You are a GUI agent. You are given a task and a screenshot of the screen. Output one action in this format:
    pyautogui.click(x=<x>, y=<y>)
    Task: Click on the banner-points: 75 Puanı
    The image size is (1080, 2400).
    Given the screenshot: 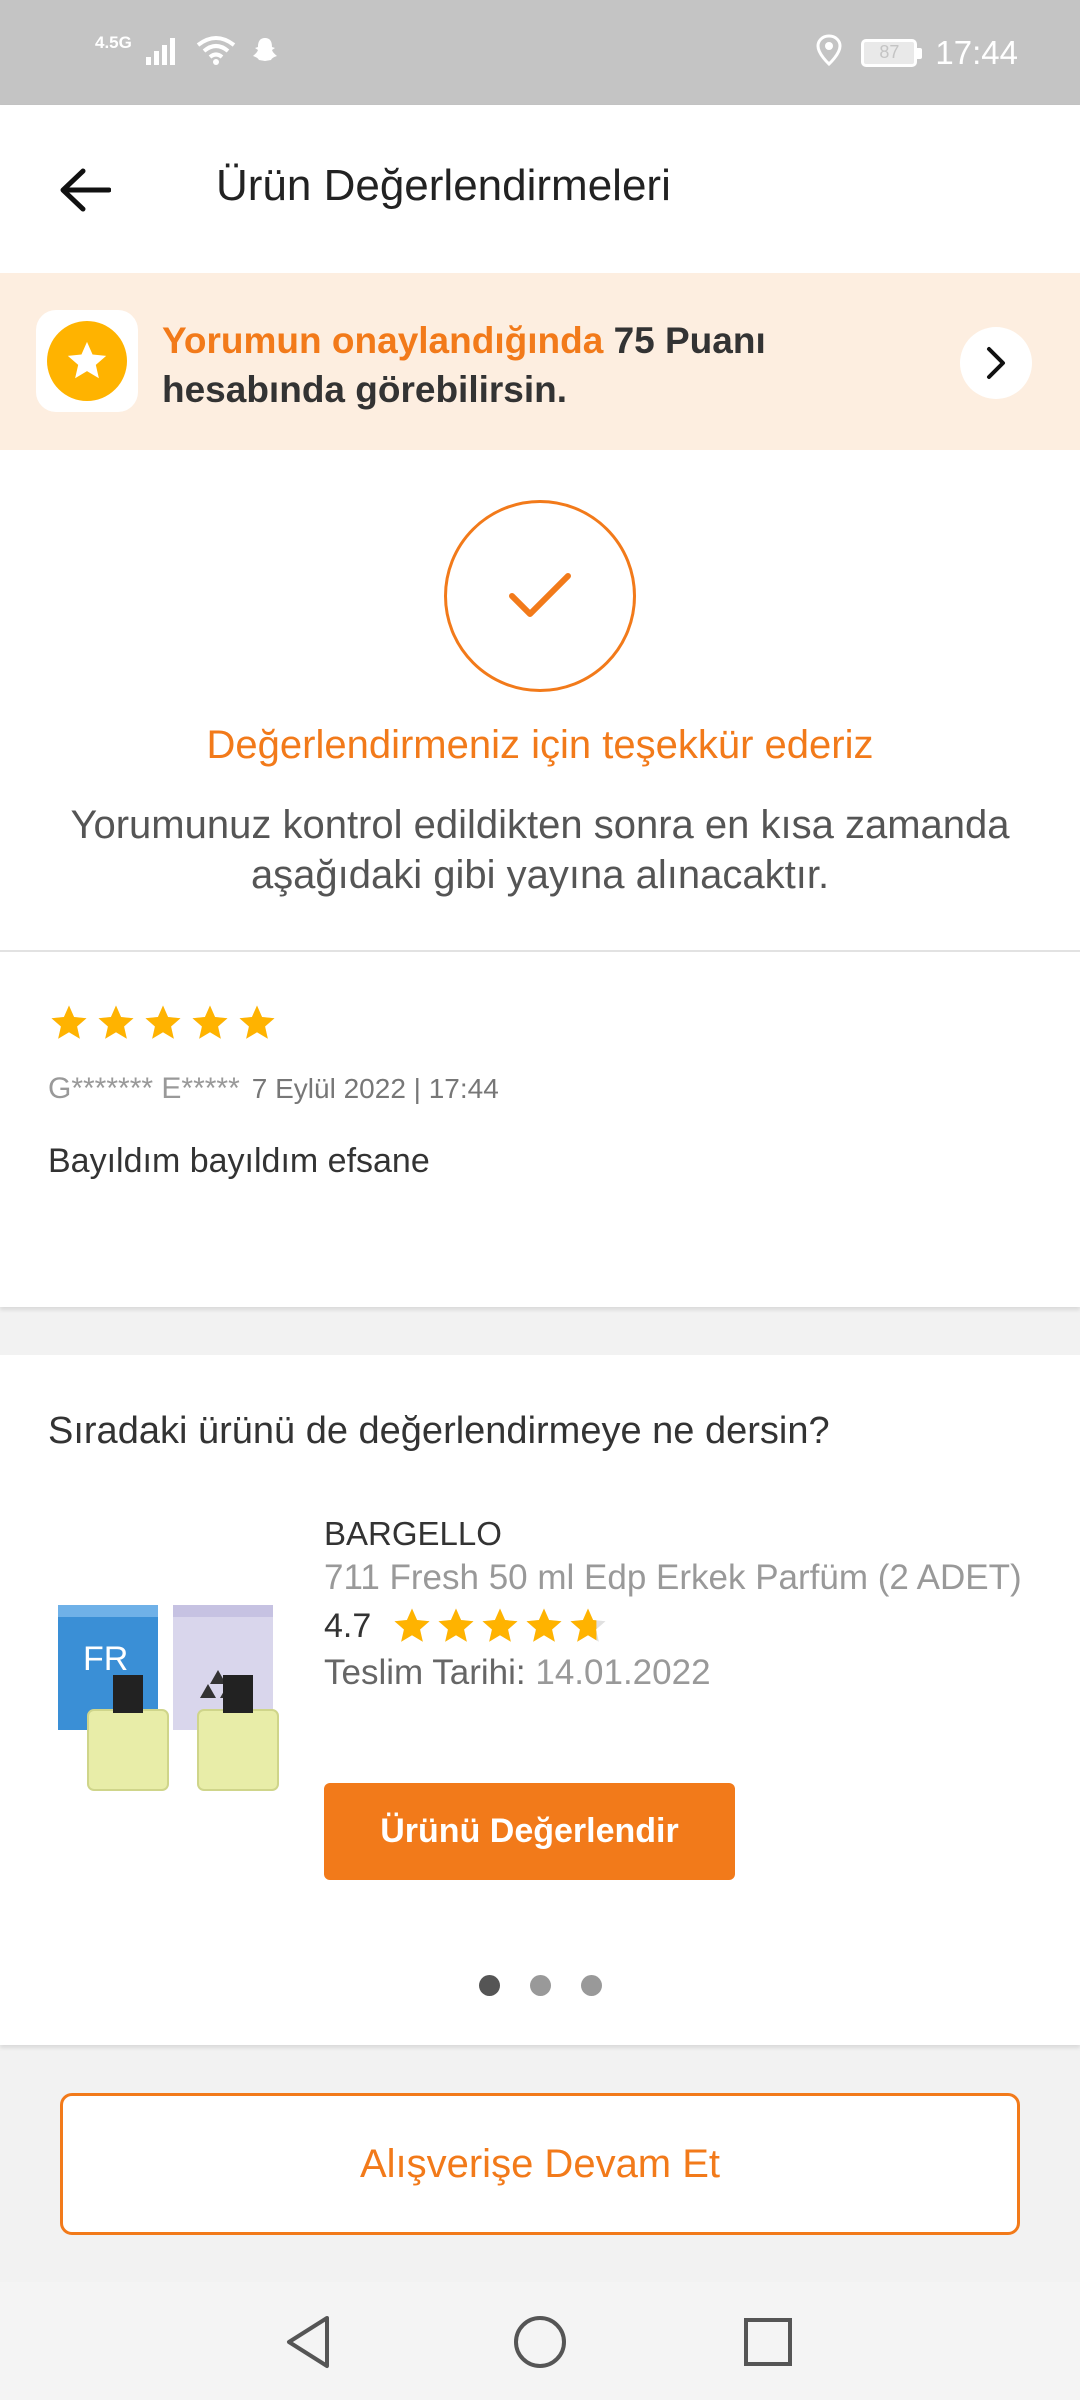 What is the action you would take?
    pyautogui.click(x=689, y=340)
    